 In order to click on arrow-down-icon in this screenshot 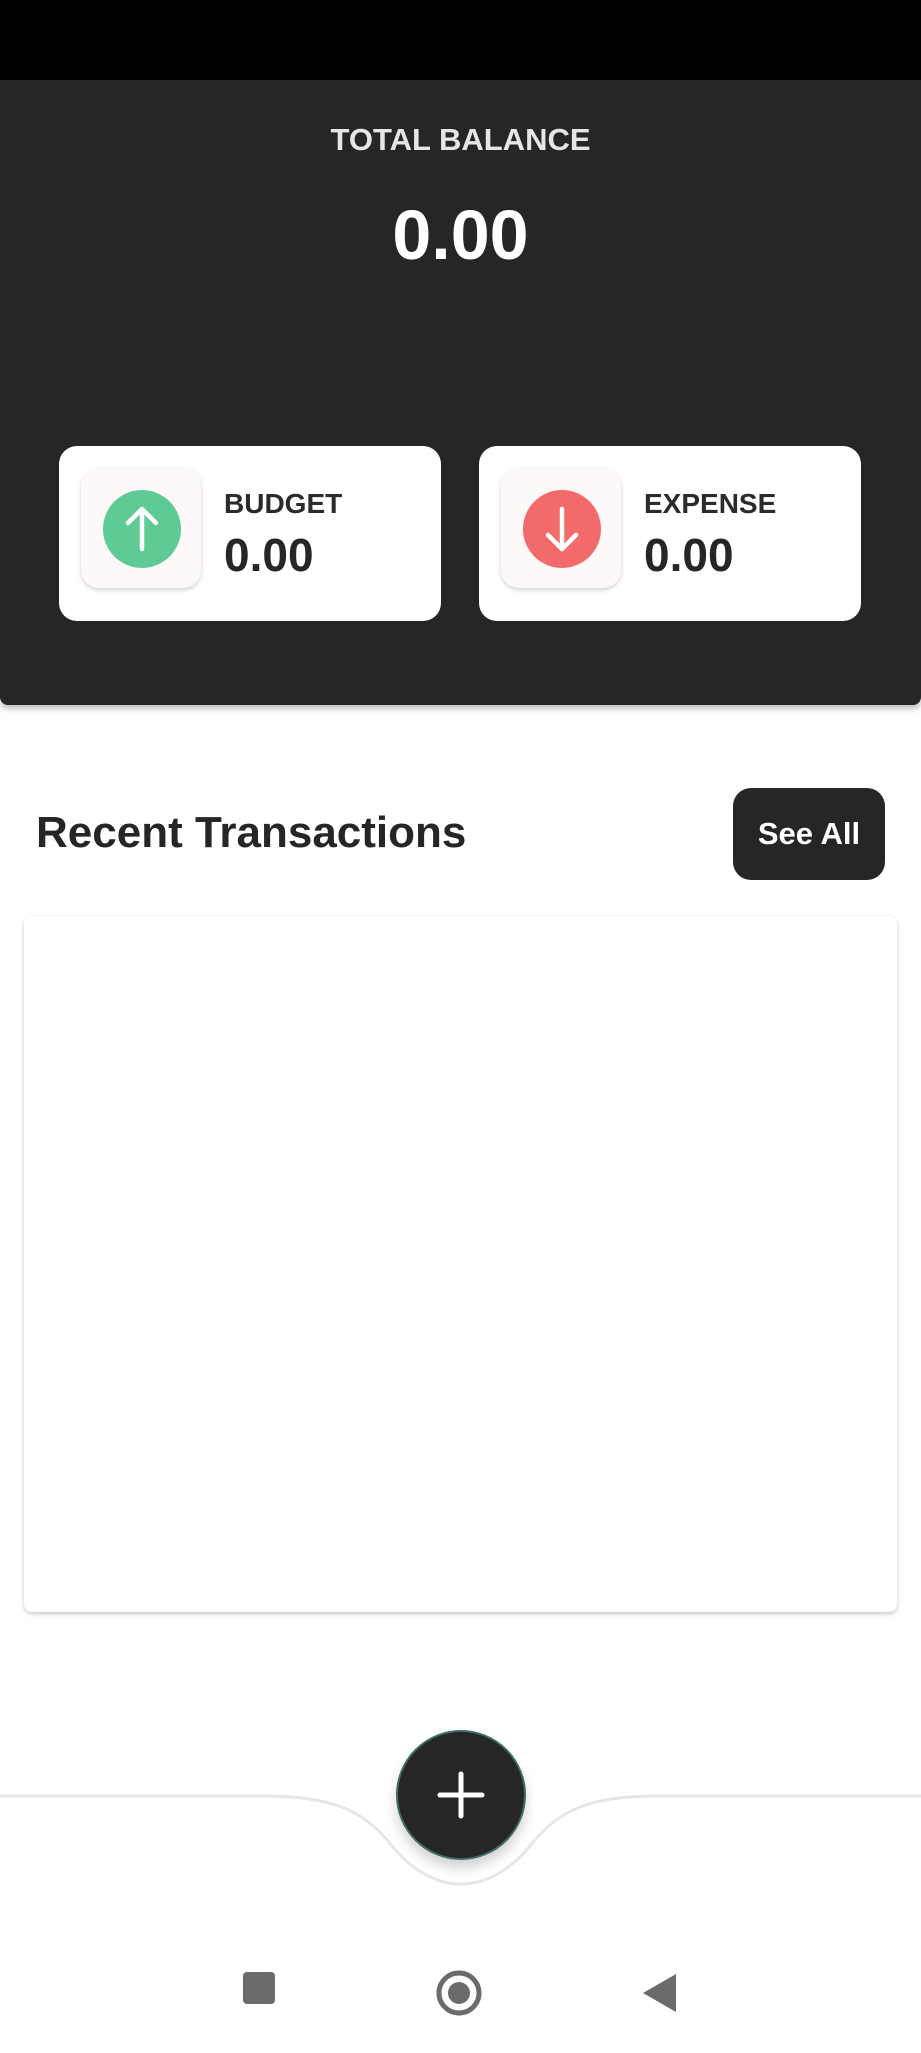, I will do `click(562, 529)`.